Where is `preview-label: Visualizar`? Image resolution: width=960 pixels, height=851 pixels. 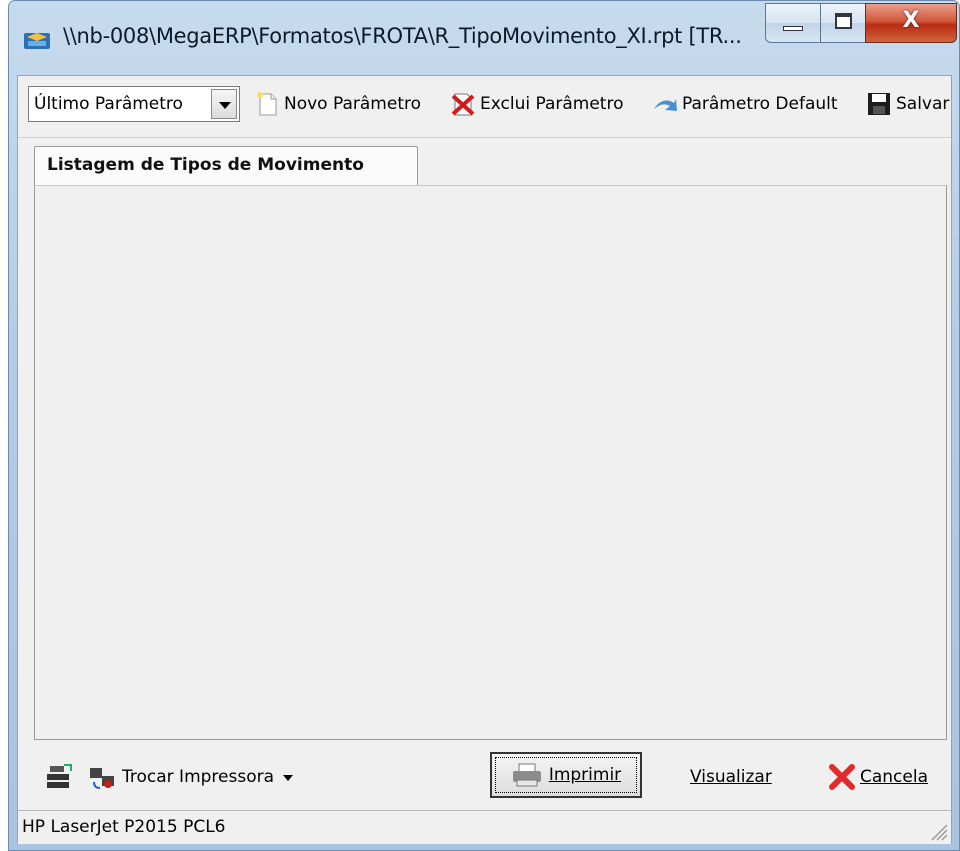
preview-label: Visualizar is located at coordinates (731, 777).